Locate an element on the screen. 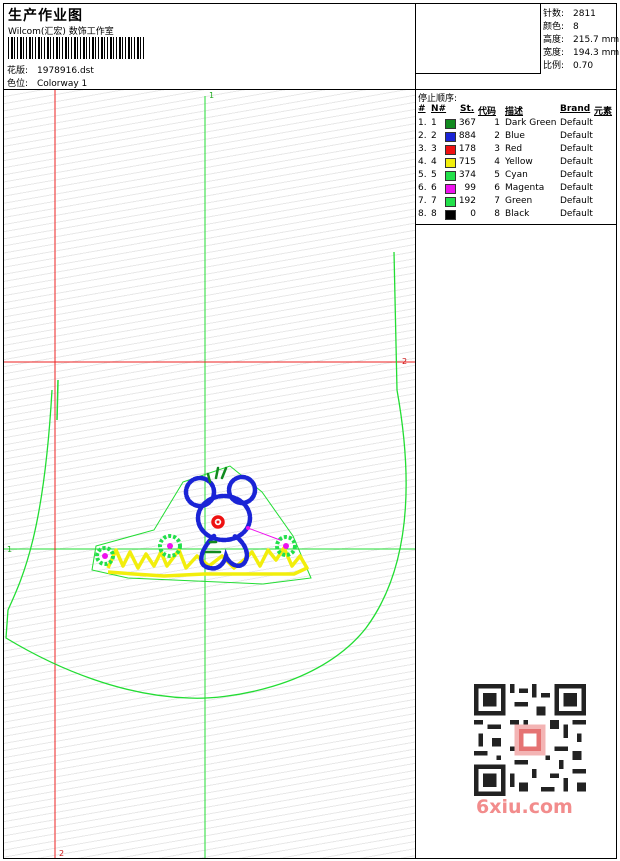  thread-code: 7 is located at coordinates (497, 201).